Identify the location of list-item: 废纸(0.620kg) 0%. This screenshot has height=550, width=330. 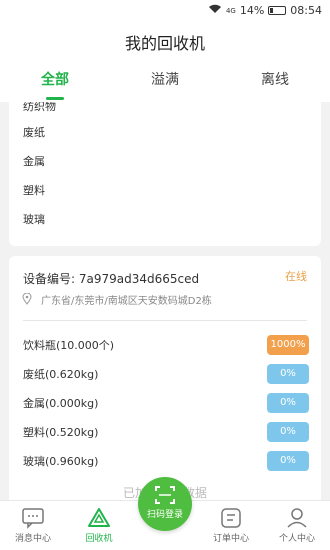
(165, 374).